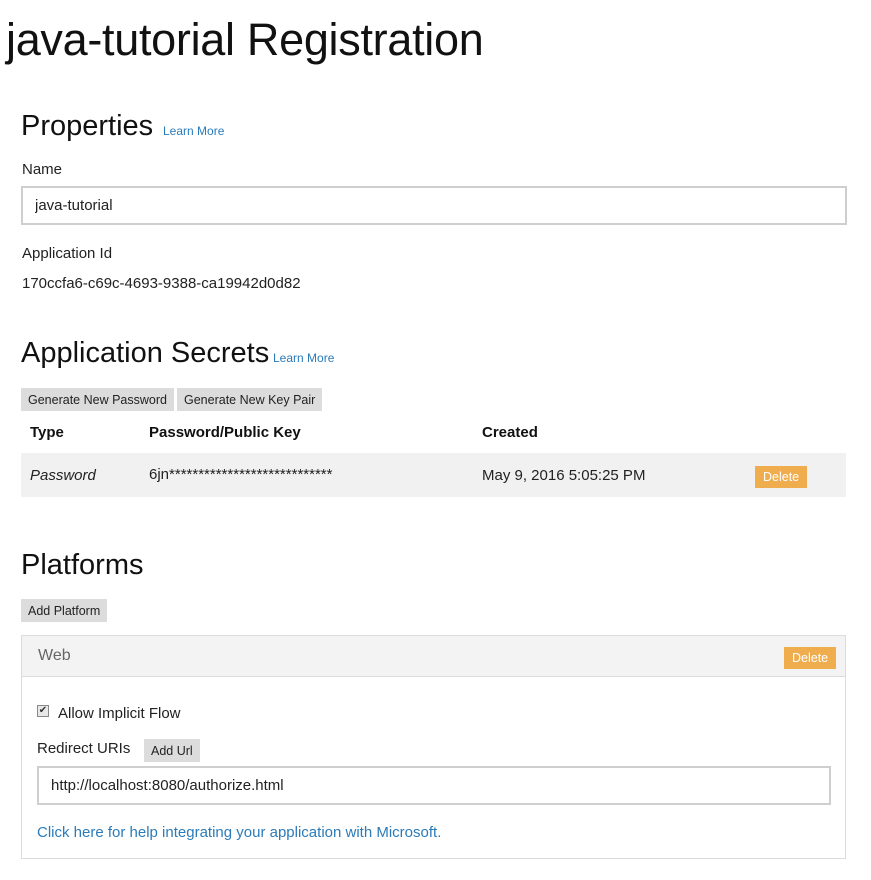  I want to click on properties-heading: Properties, so click(87, 126).